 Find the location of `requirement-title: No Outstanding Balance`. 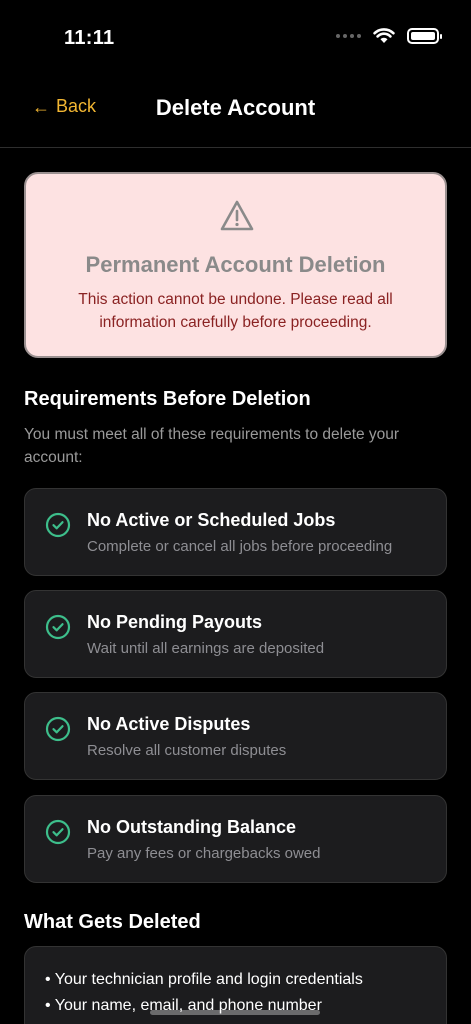

requirement-title: No Outstanding Balance is located at coordinates (192, 827).